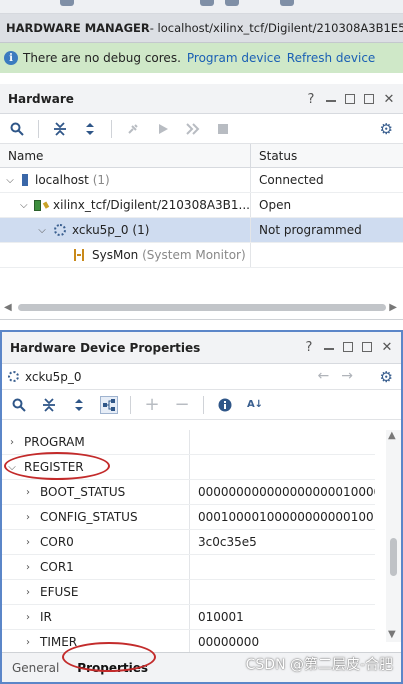  Describe the element at coordinates (392, 634) in the screenshot. I see `scroll-down-icon: ▼` at that location.